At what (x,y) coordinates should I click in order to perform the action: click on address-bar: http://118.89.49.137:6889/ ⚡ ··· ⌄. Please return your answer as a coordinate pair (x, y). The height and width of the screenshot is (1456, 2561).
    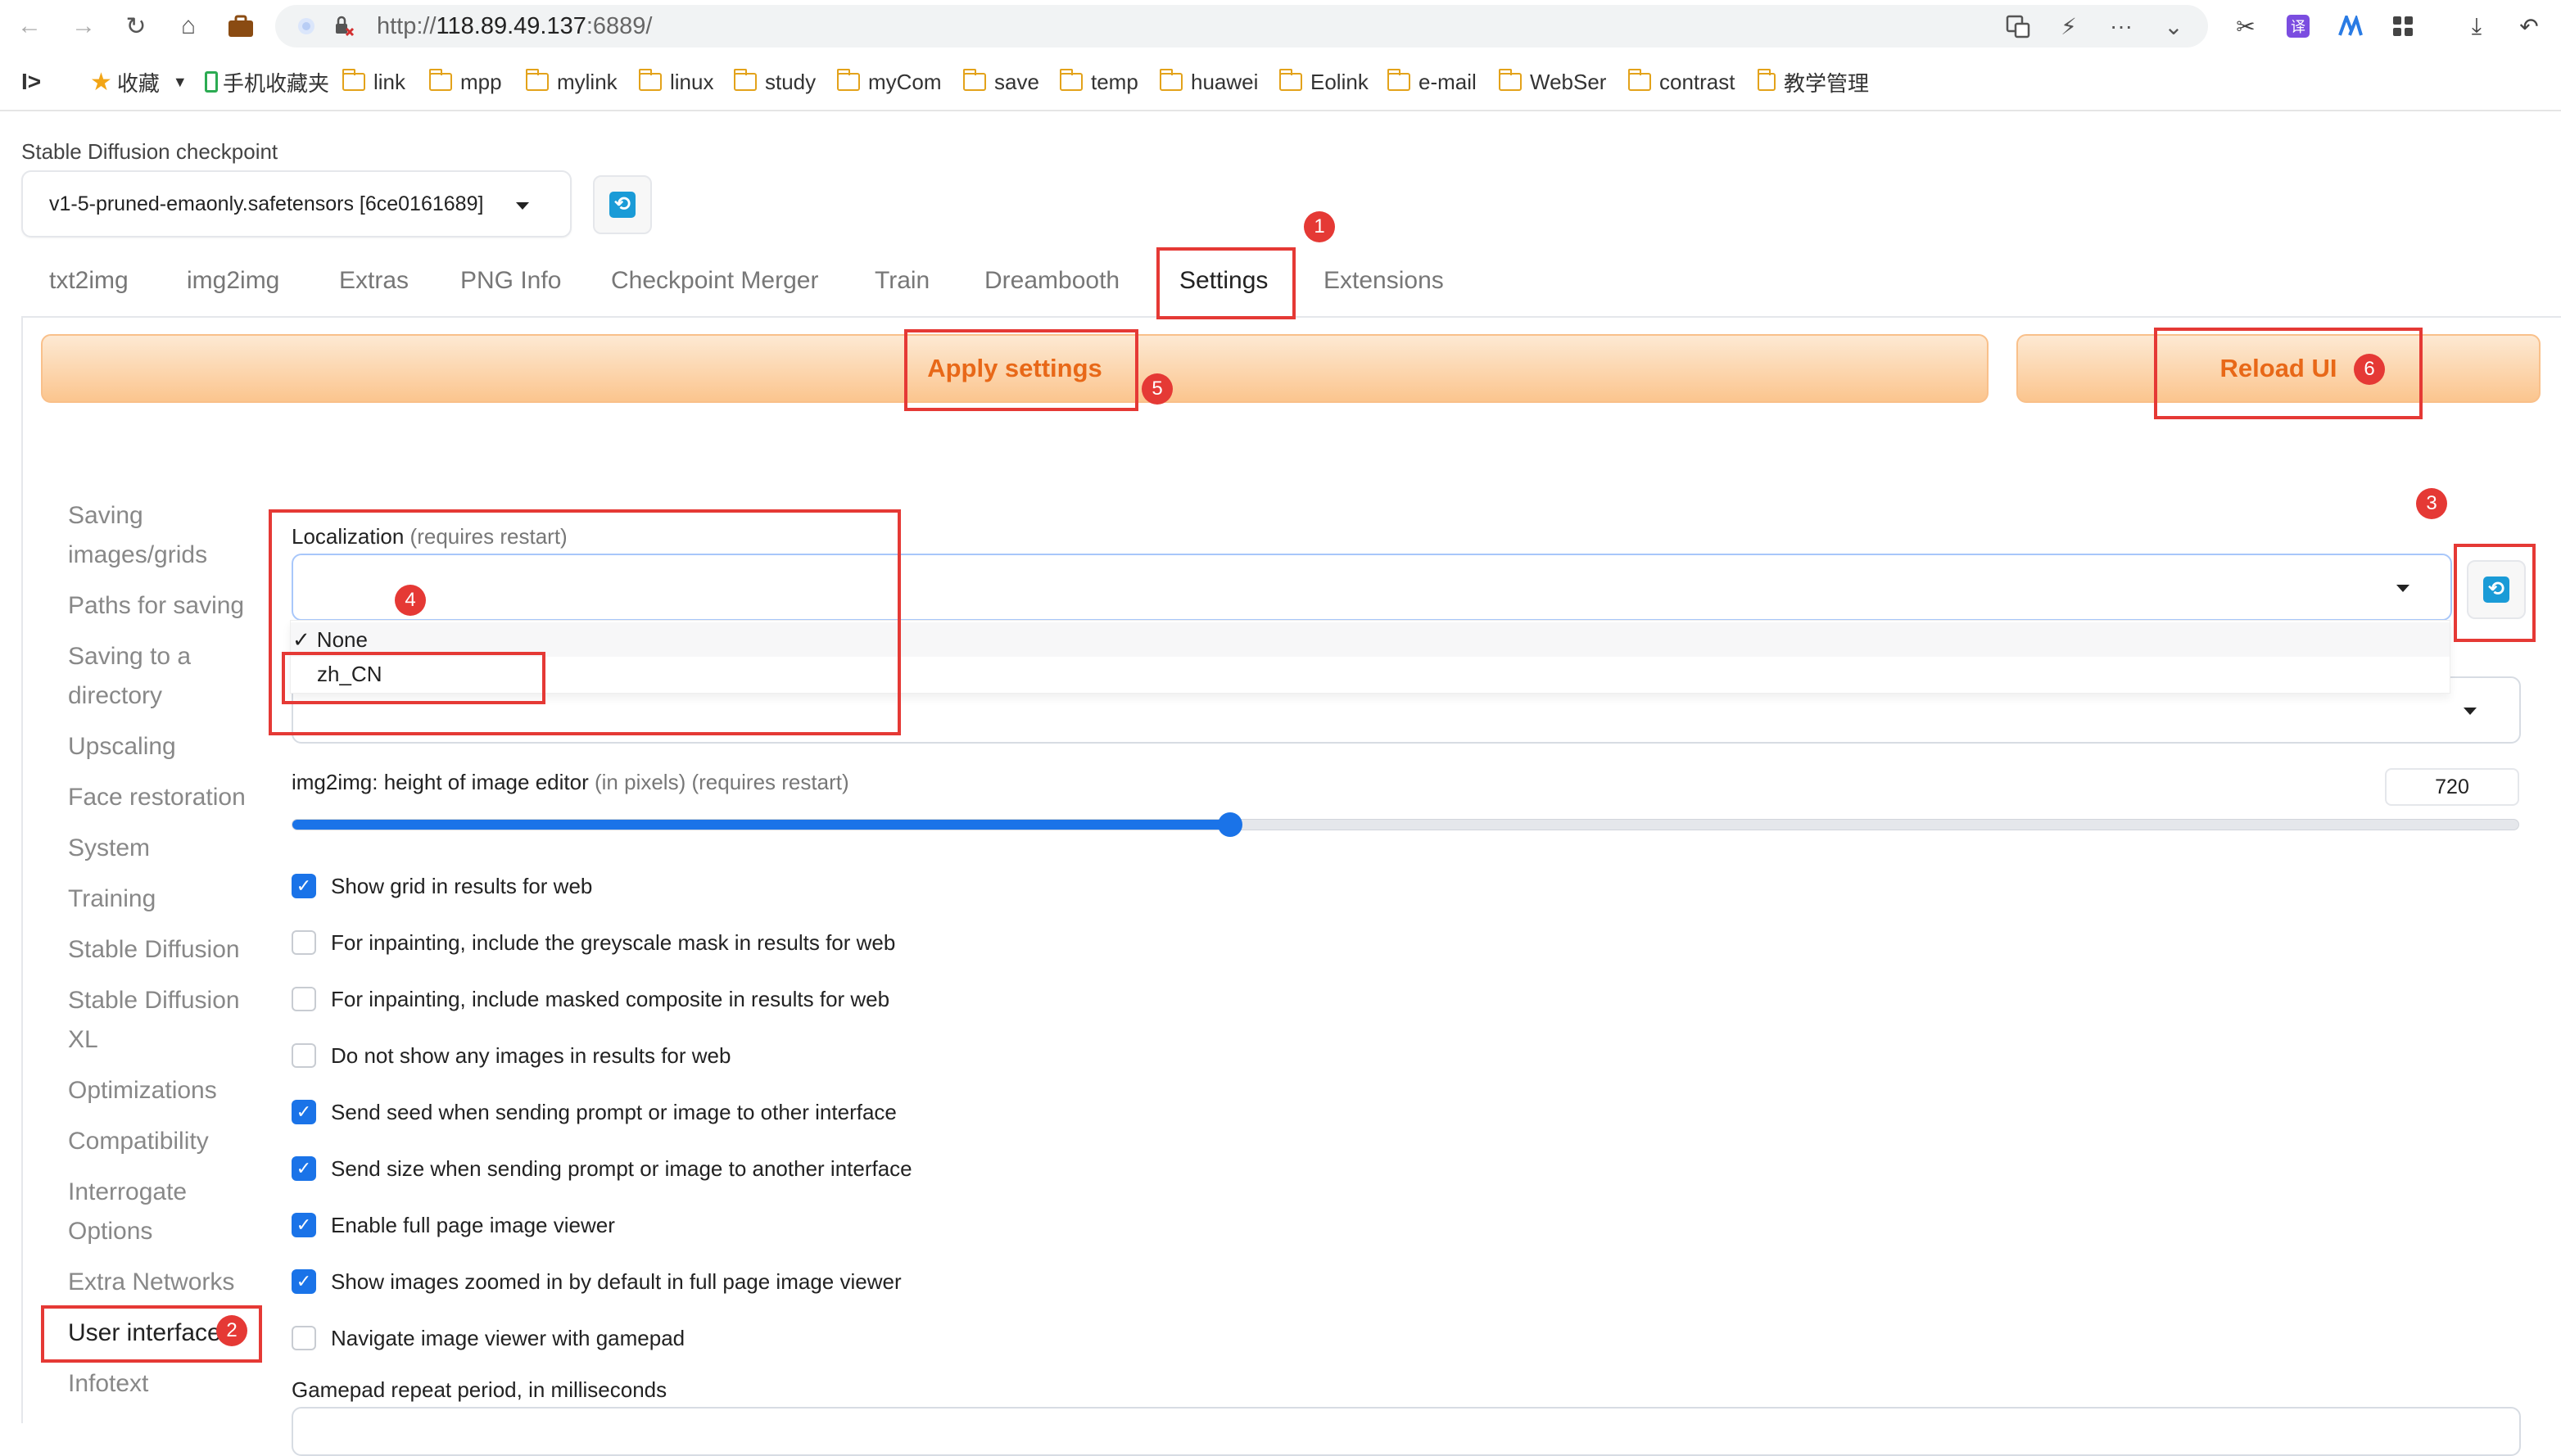
    Looking at the image, I should click on (1241, 26).